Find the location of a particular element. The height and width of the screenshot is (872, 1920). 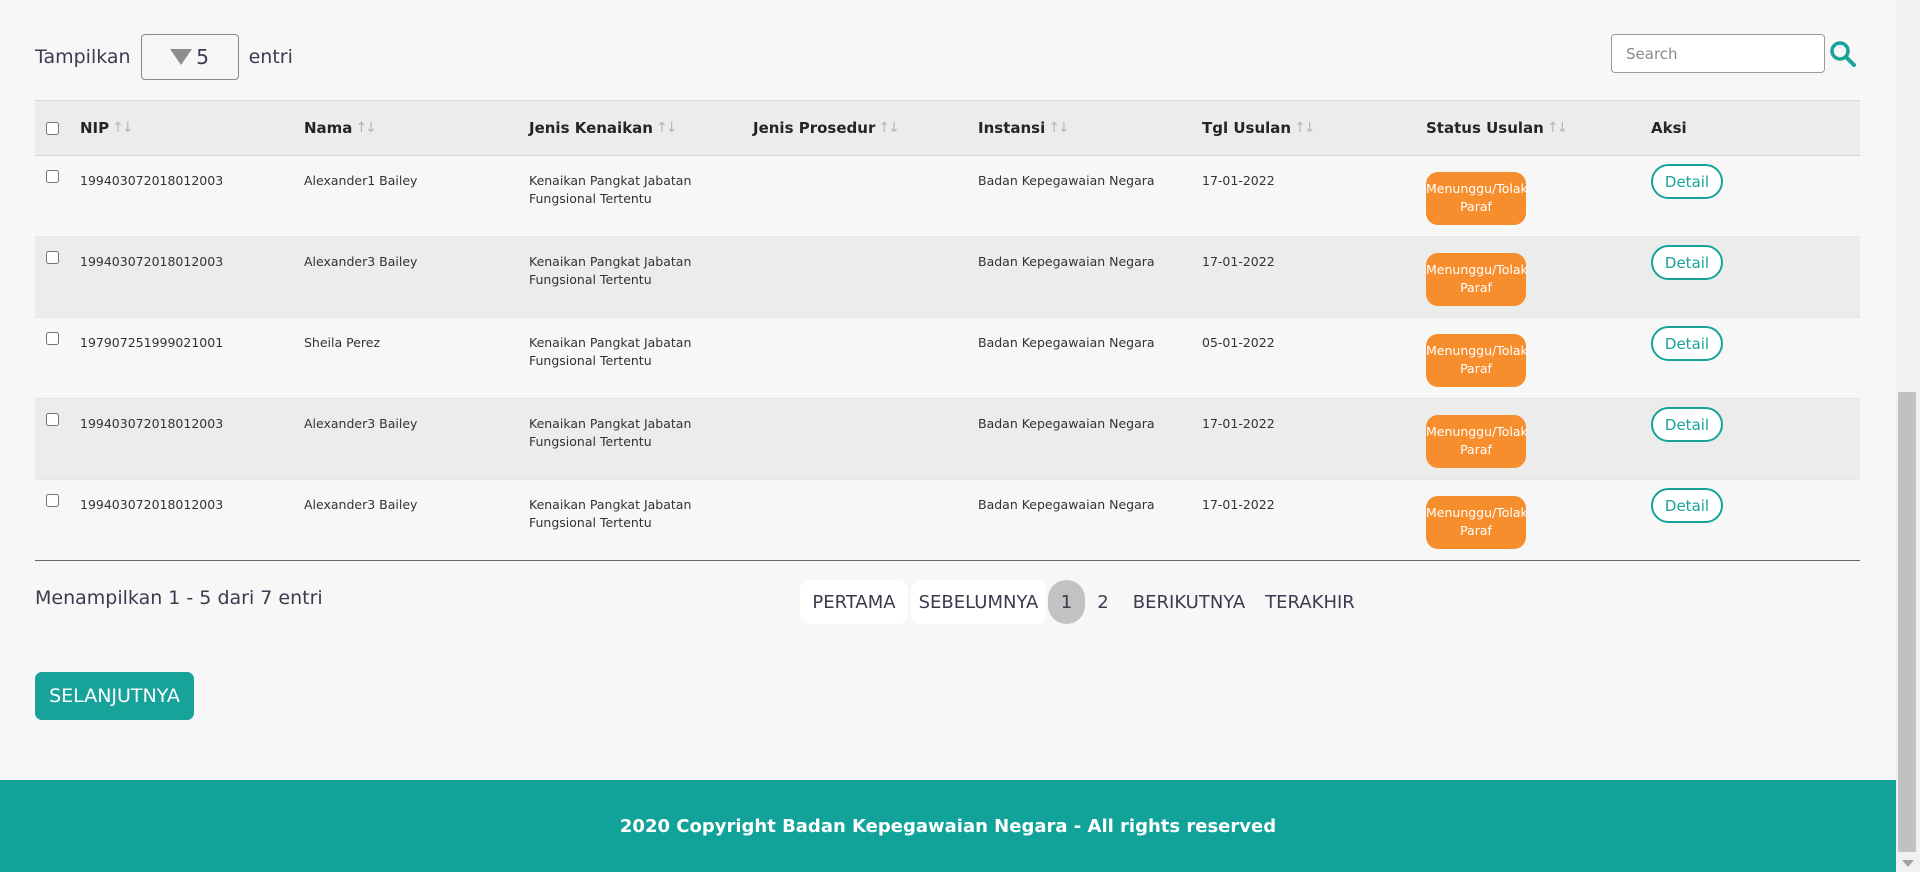

entries-length-control: Tampilkan 5 entri is located at coordinates (164, 57).